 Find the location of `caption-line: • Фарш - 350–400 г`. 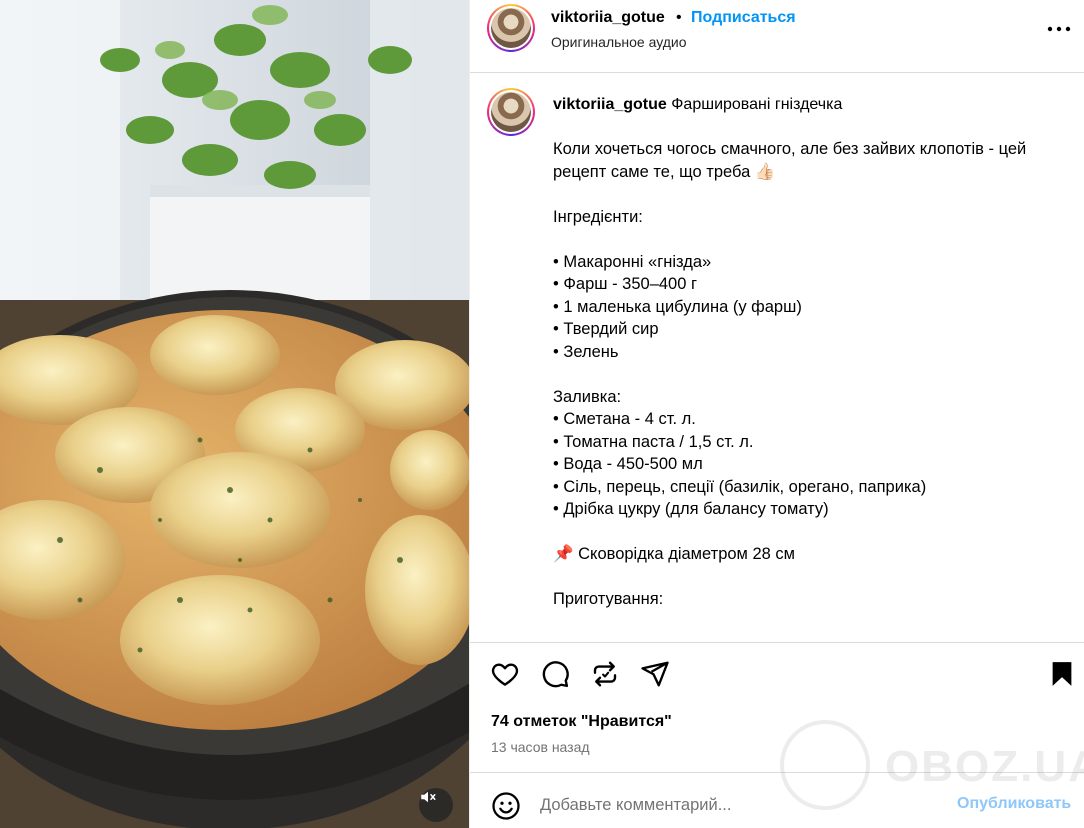

caption-line: • Фарш - 350–400 г is located at coordinates (625, 284).